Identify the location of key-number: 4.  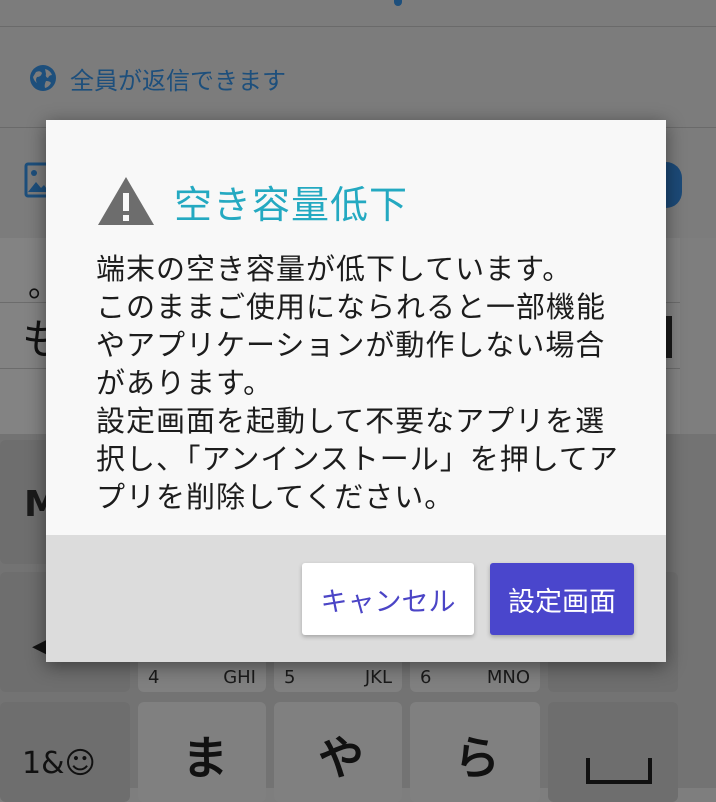
(154, 677).